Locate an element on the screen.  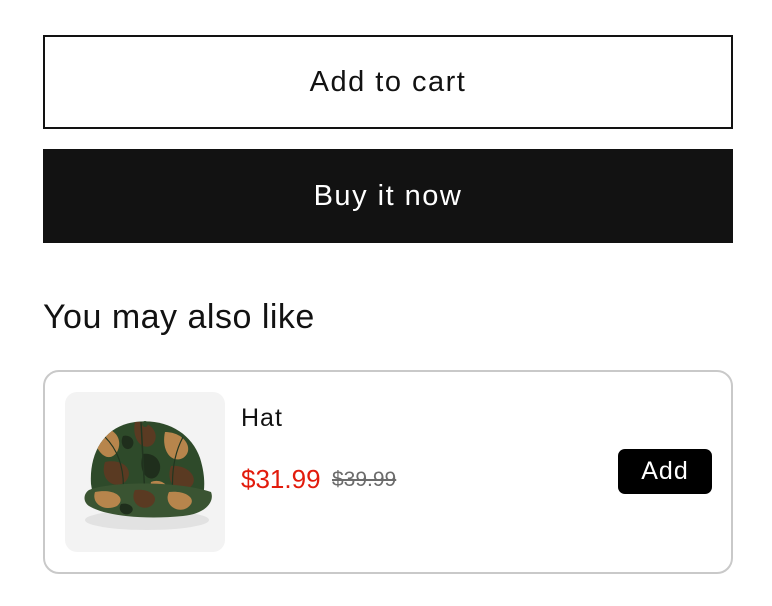
camo-cap-icon is located at coordinates (148, 475).